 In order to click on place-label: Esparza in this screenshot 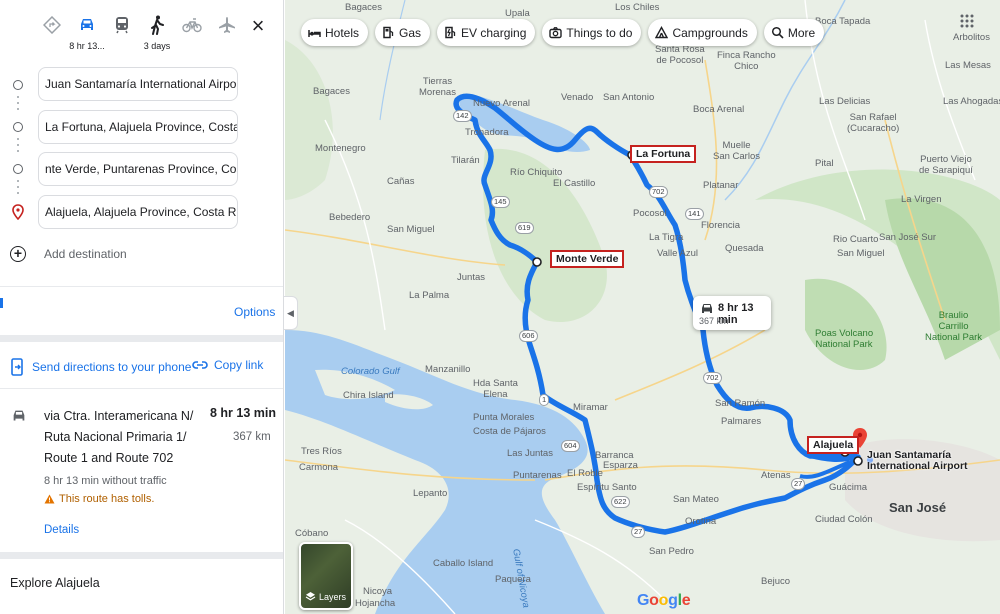, I will do `click(620, 465)`.